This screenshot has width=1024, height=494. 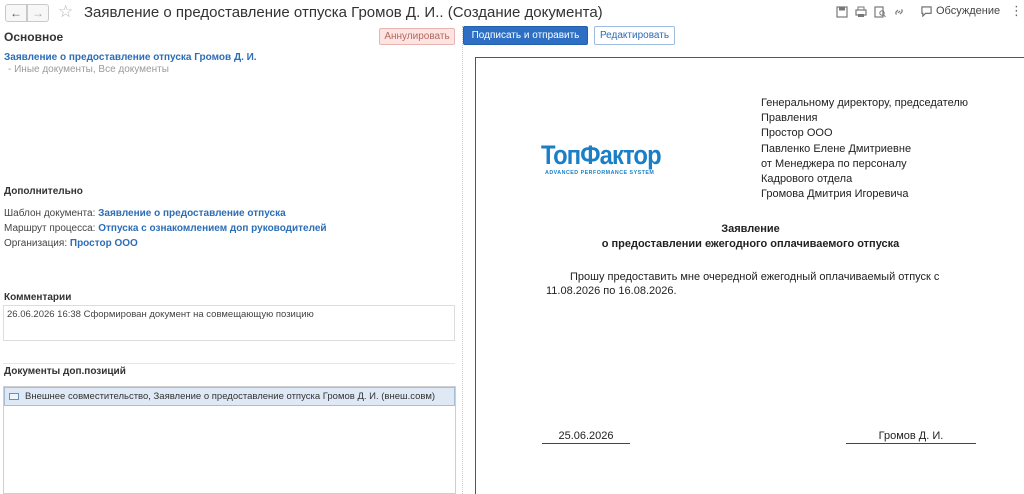 I want to click on company-logo: ТопФактор ADVANCED PERFORMANCE SYSTEM, so click(x=609, y=158).